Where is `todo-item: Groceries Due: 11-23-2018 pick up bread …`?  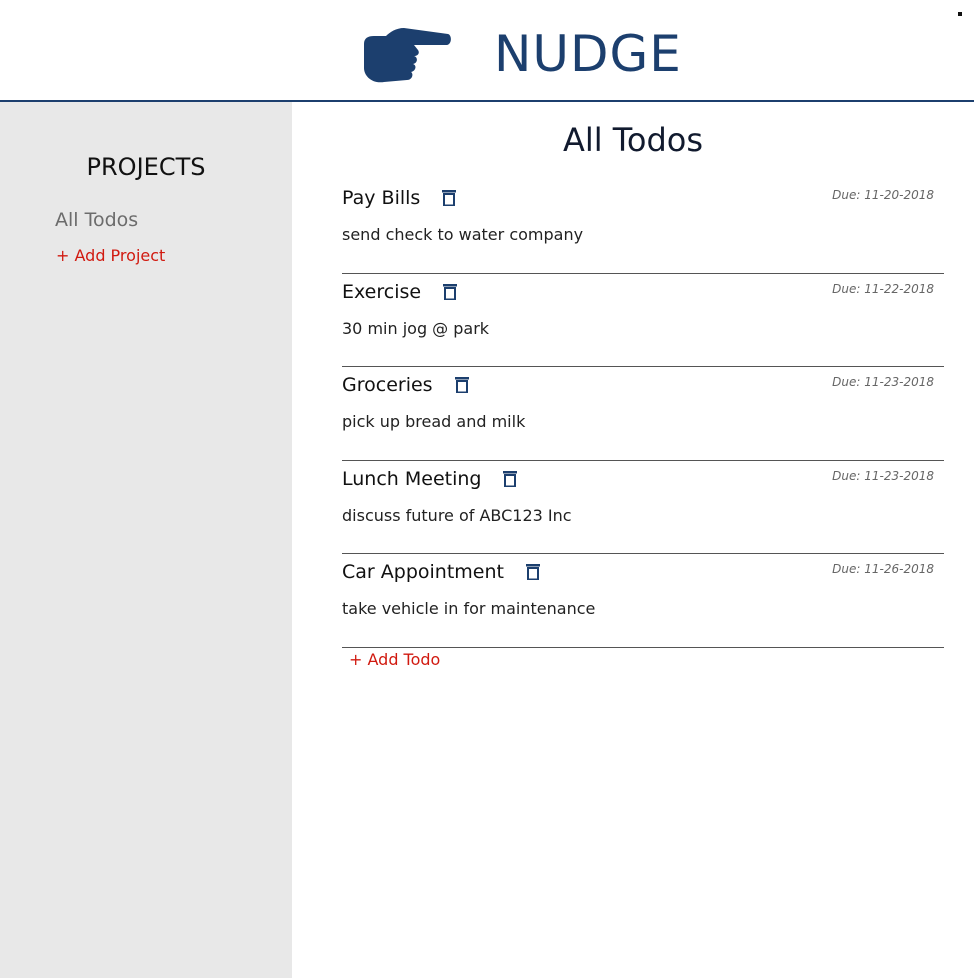 todo-item: Groceries Due: 11-23-2018 pick up bread … is located at coordinates (643, 414).